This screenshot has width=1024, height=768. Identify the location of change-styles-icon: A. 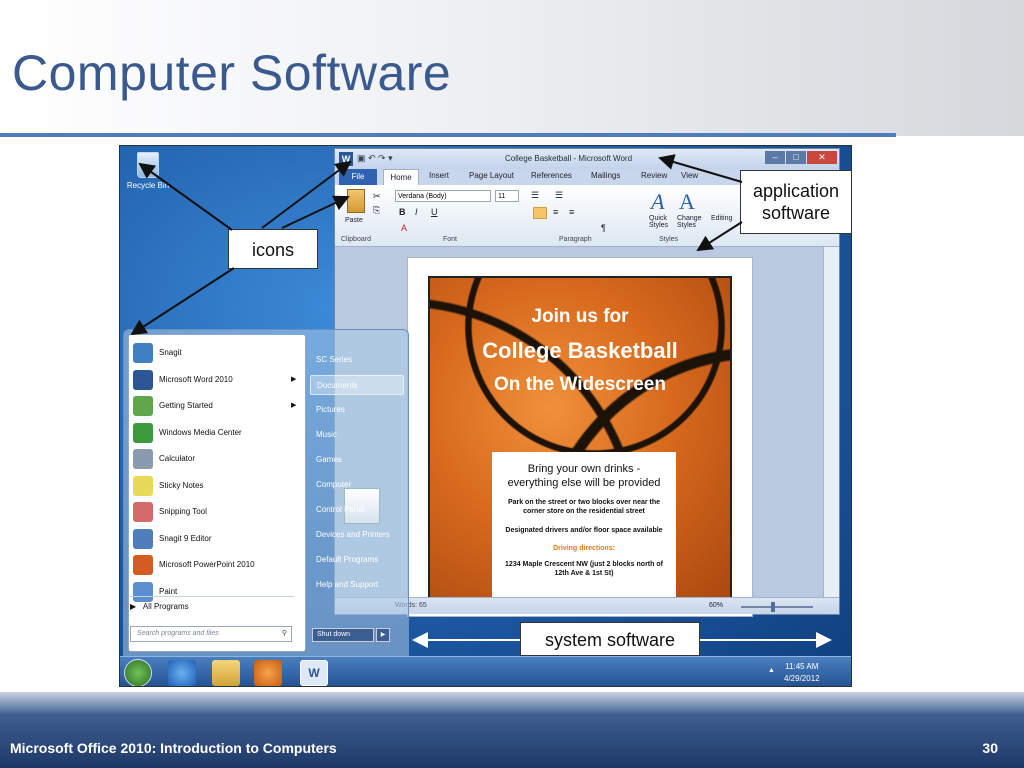
(687, 202).